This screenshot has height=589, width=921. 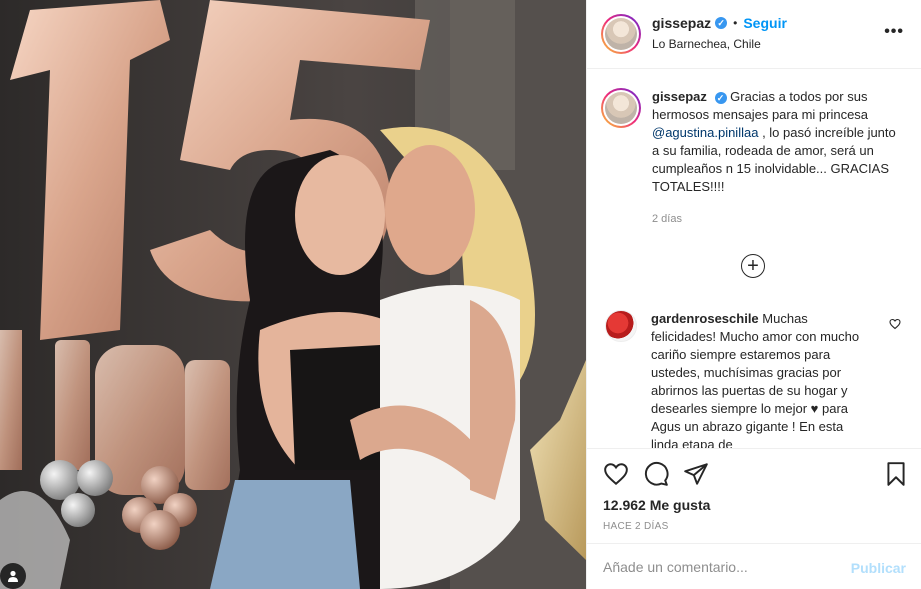 I want to click on comment-bubble-icon, so click(x=656, y=474).